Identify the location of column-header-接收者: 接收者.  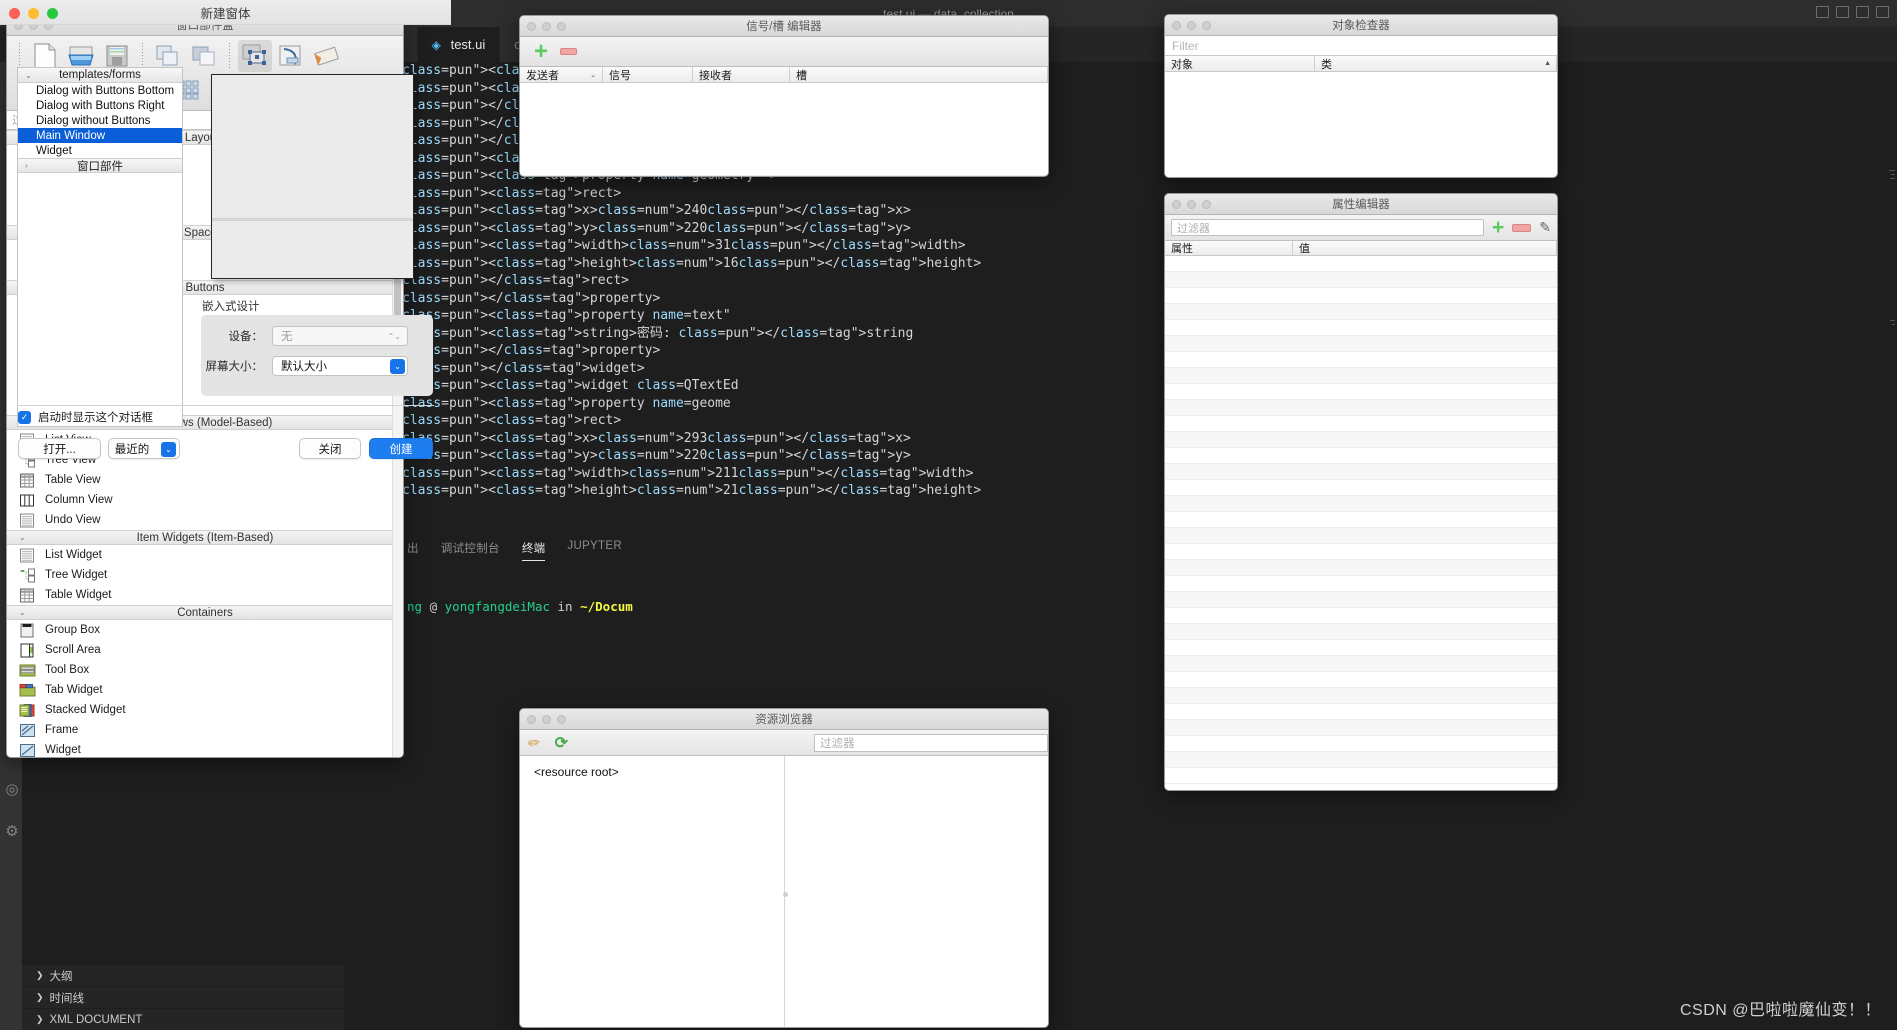
(741, 74).